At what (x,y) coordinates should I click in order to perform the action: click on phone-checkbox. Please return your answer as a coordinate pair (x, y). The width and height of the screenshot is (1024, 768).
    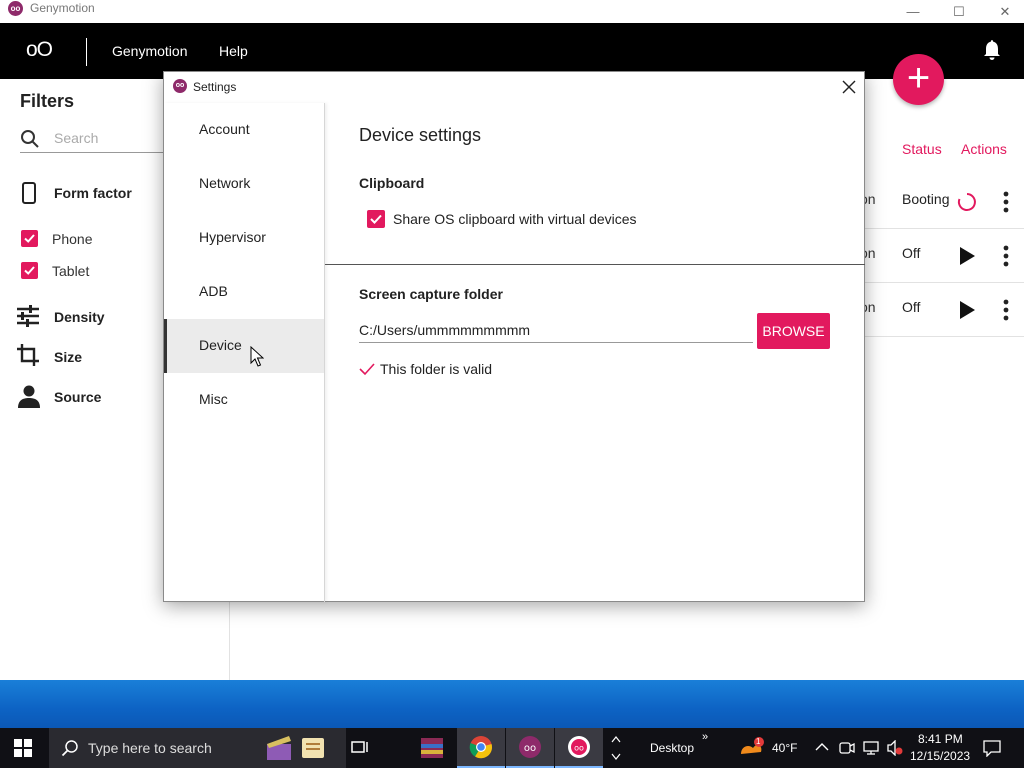
    Looking at the image, I should click on (29, 238).